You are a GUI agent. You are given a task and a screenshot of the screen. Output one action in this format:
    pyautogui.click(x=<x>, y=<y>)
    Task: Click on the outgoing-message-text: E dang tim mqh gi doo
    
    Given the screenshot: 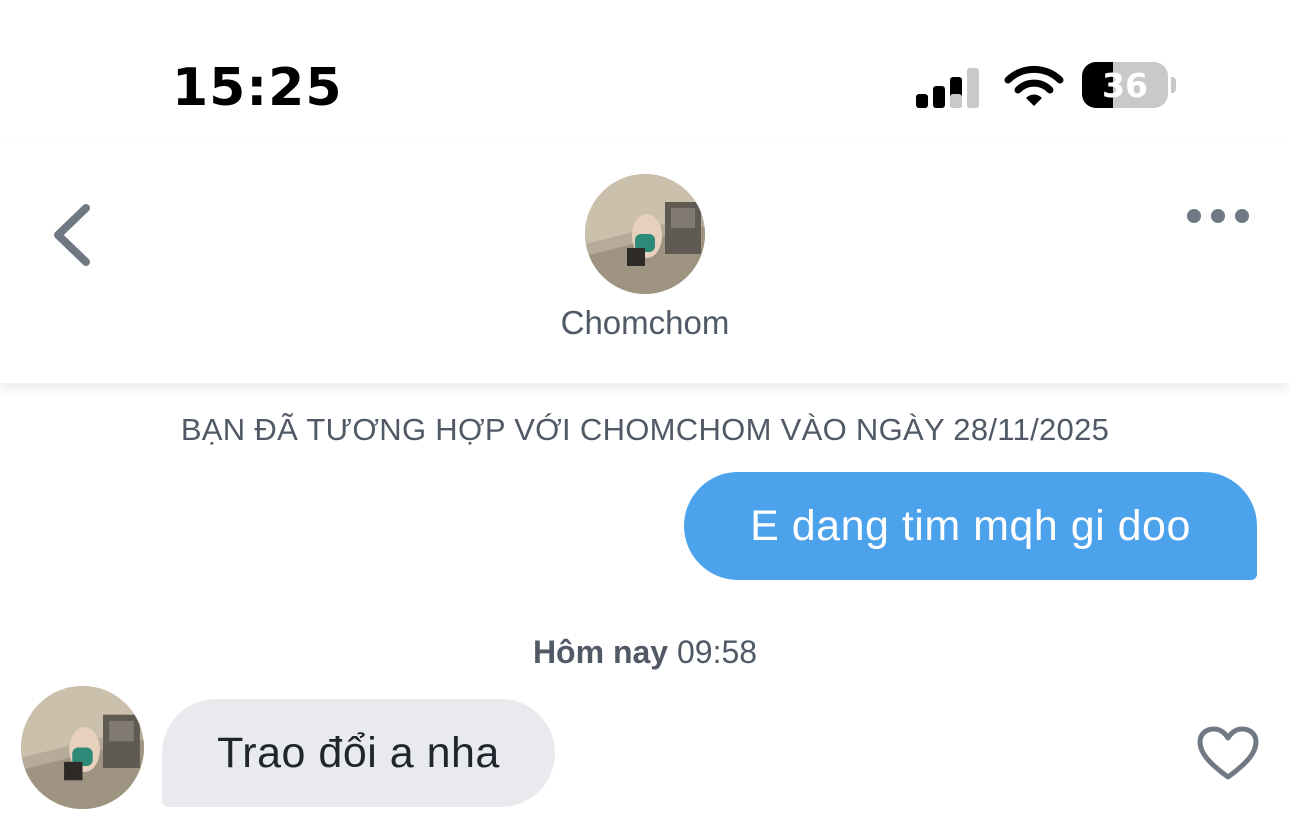 What is the action you would take?
    pyautogui.click(x=970, y=525)
    